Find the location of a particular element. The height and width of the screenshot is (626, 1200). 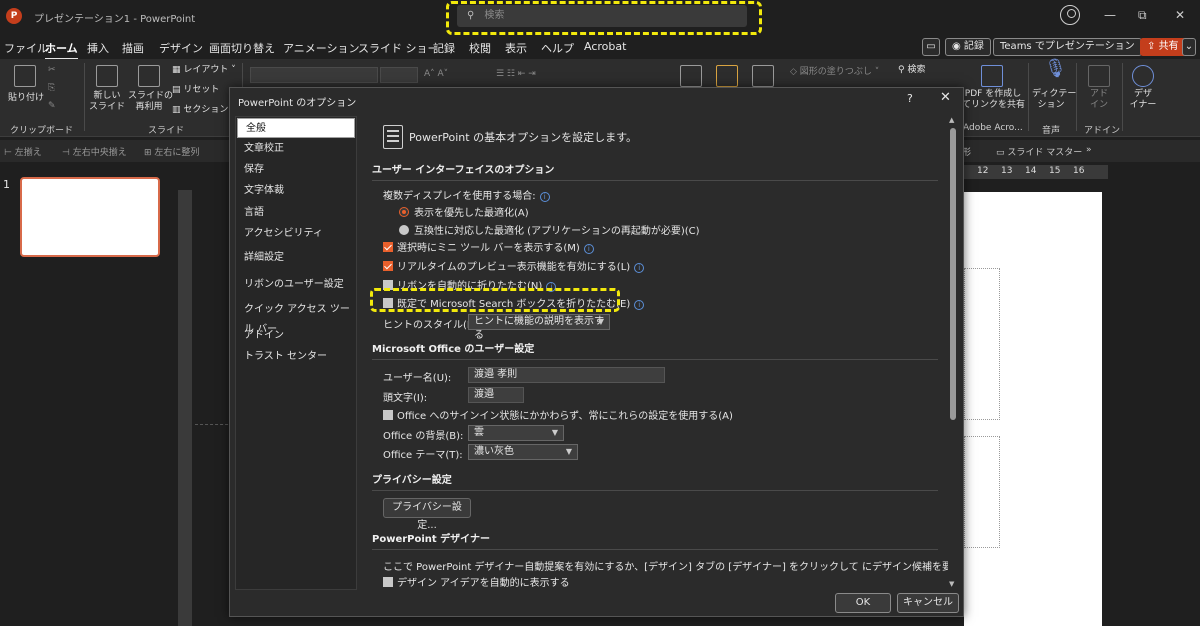

record-button: ◉ 記録 is located at coordinates (968, 47).